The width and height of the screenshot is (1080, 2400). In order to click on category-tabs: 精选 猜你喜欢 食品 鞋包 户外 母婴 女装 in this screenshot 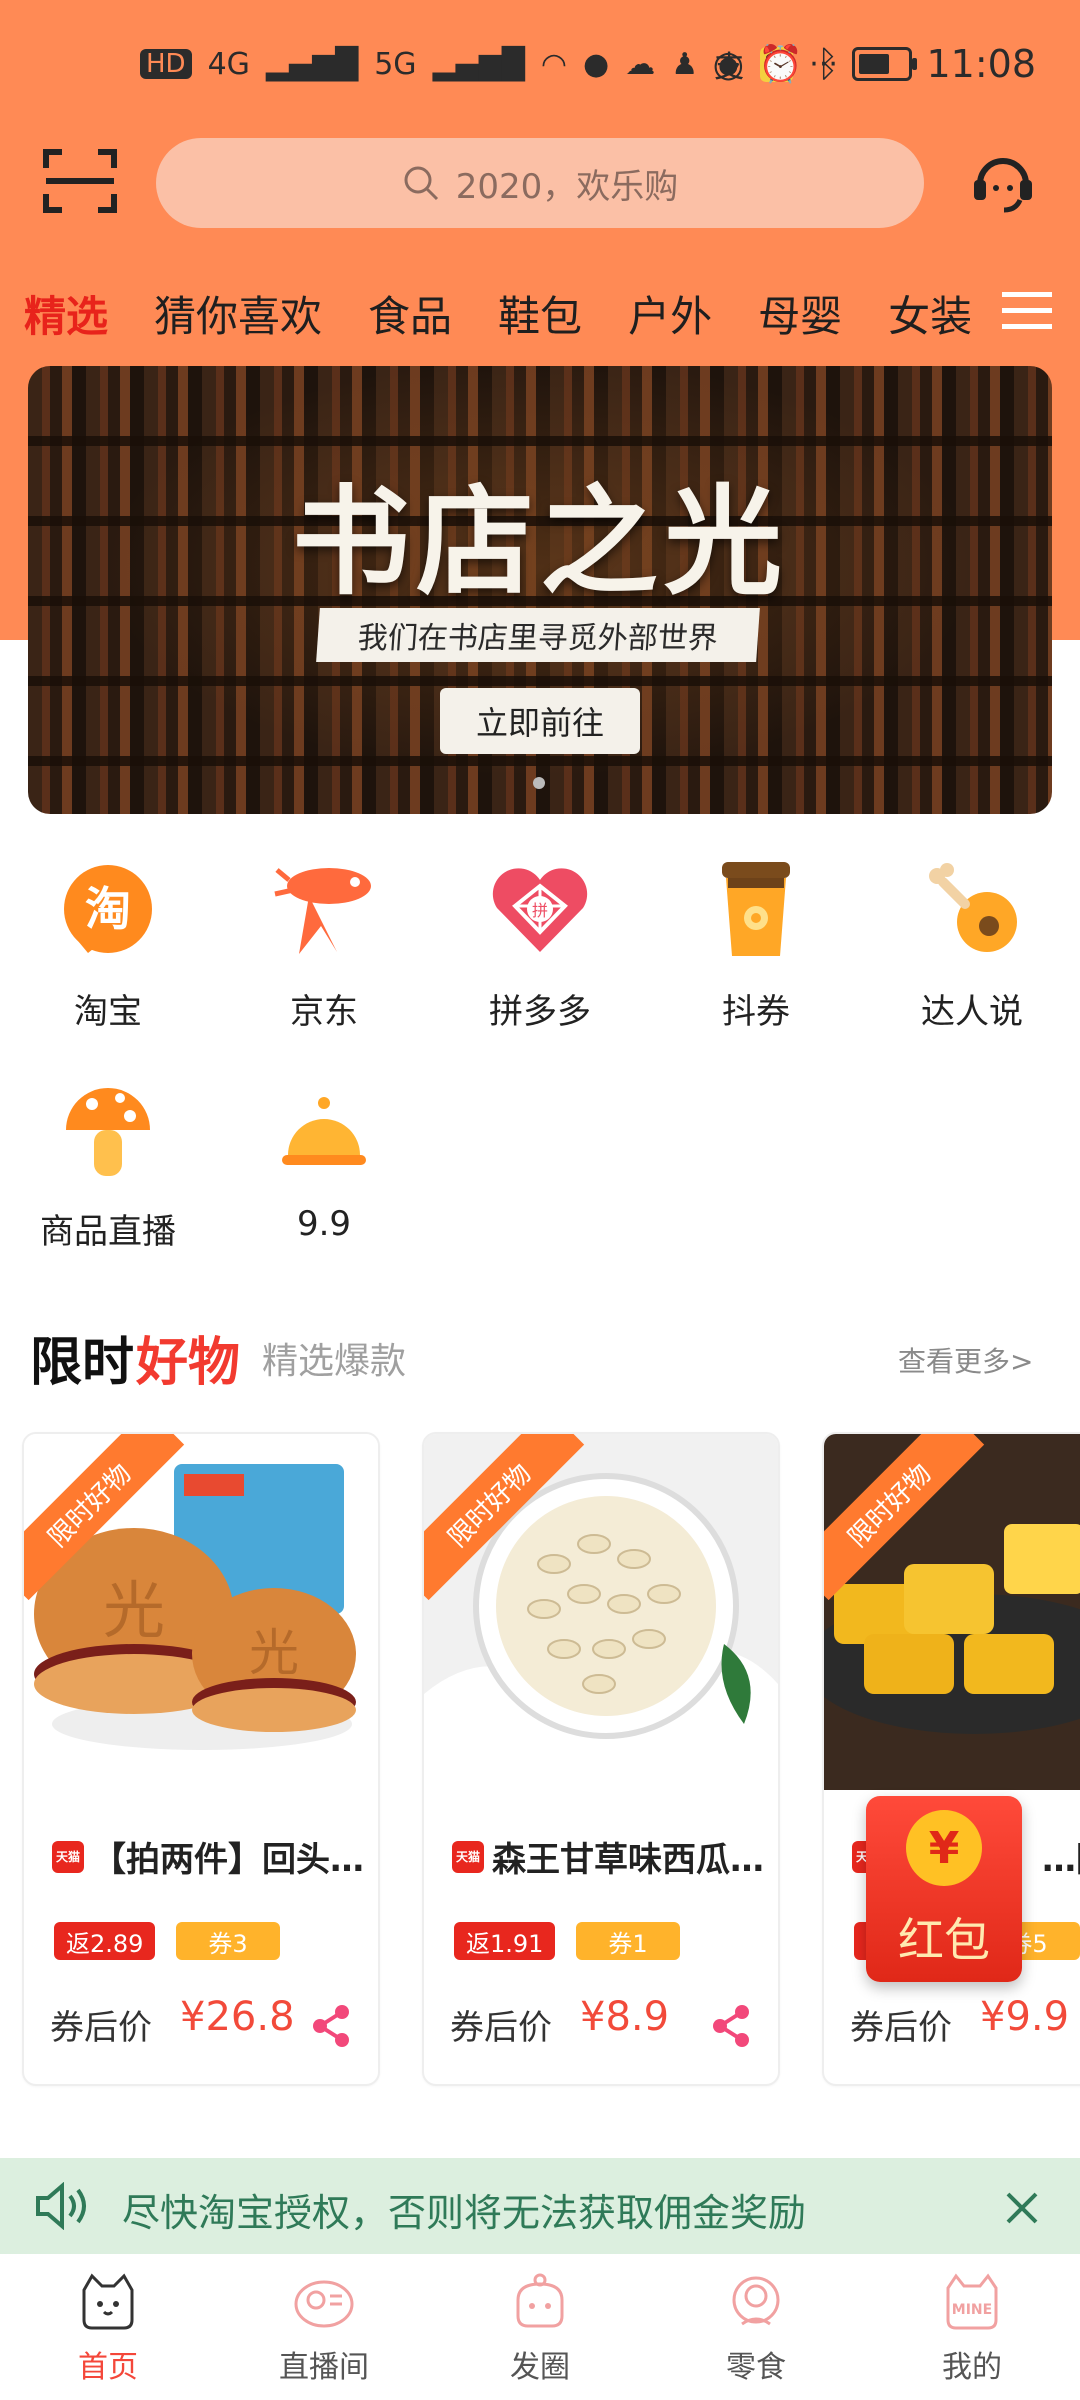, I will do `click(540, 313)`.